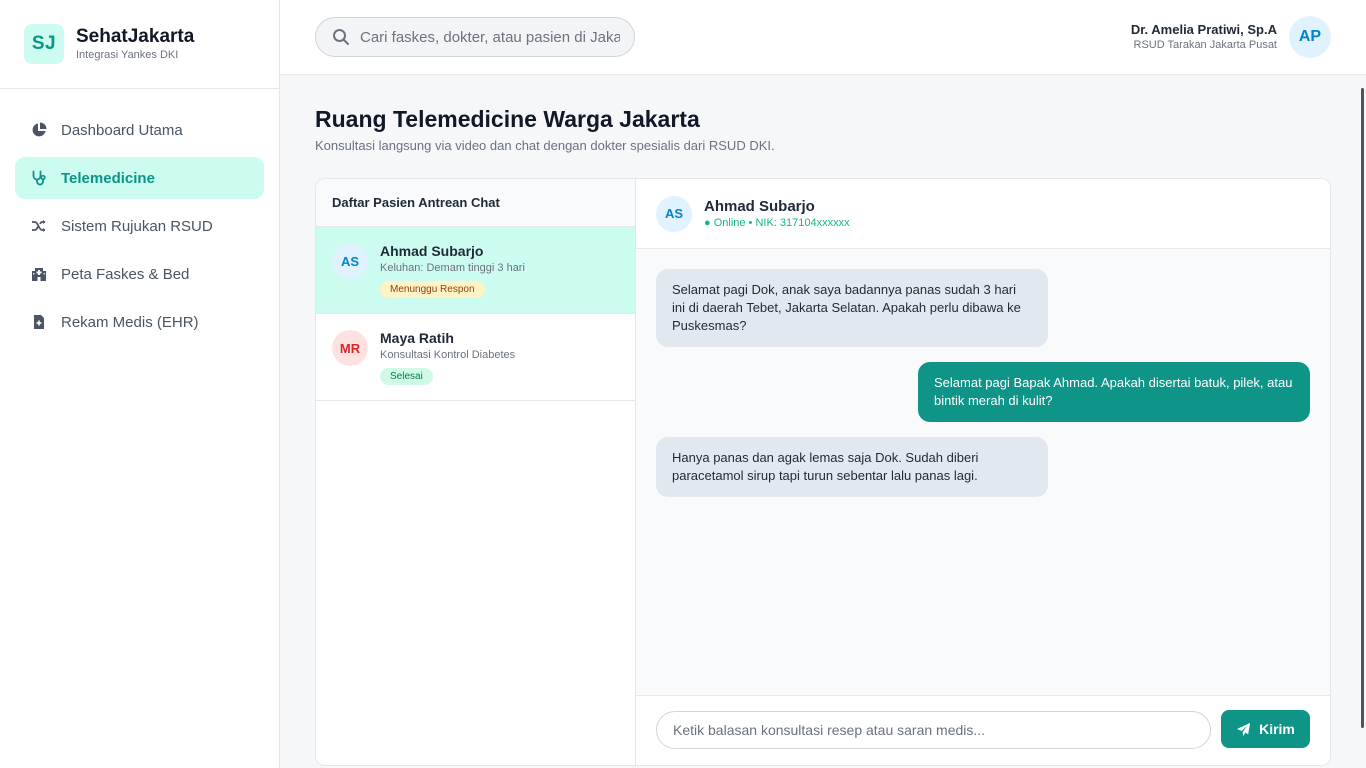 This screenshot has height=768, width=1366. I want to click on nav-item-telemedicine: Telemedicine, so click(139, 178).